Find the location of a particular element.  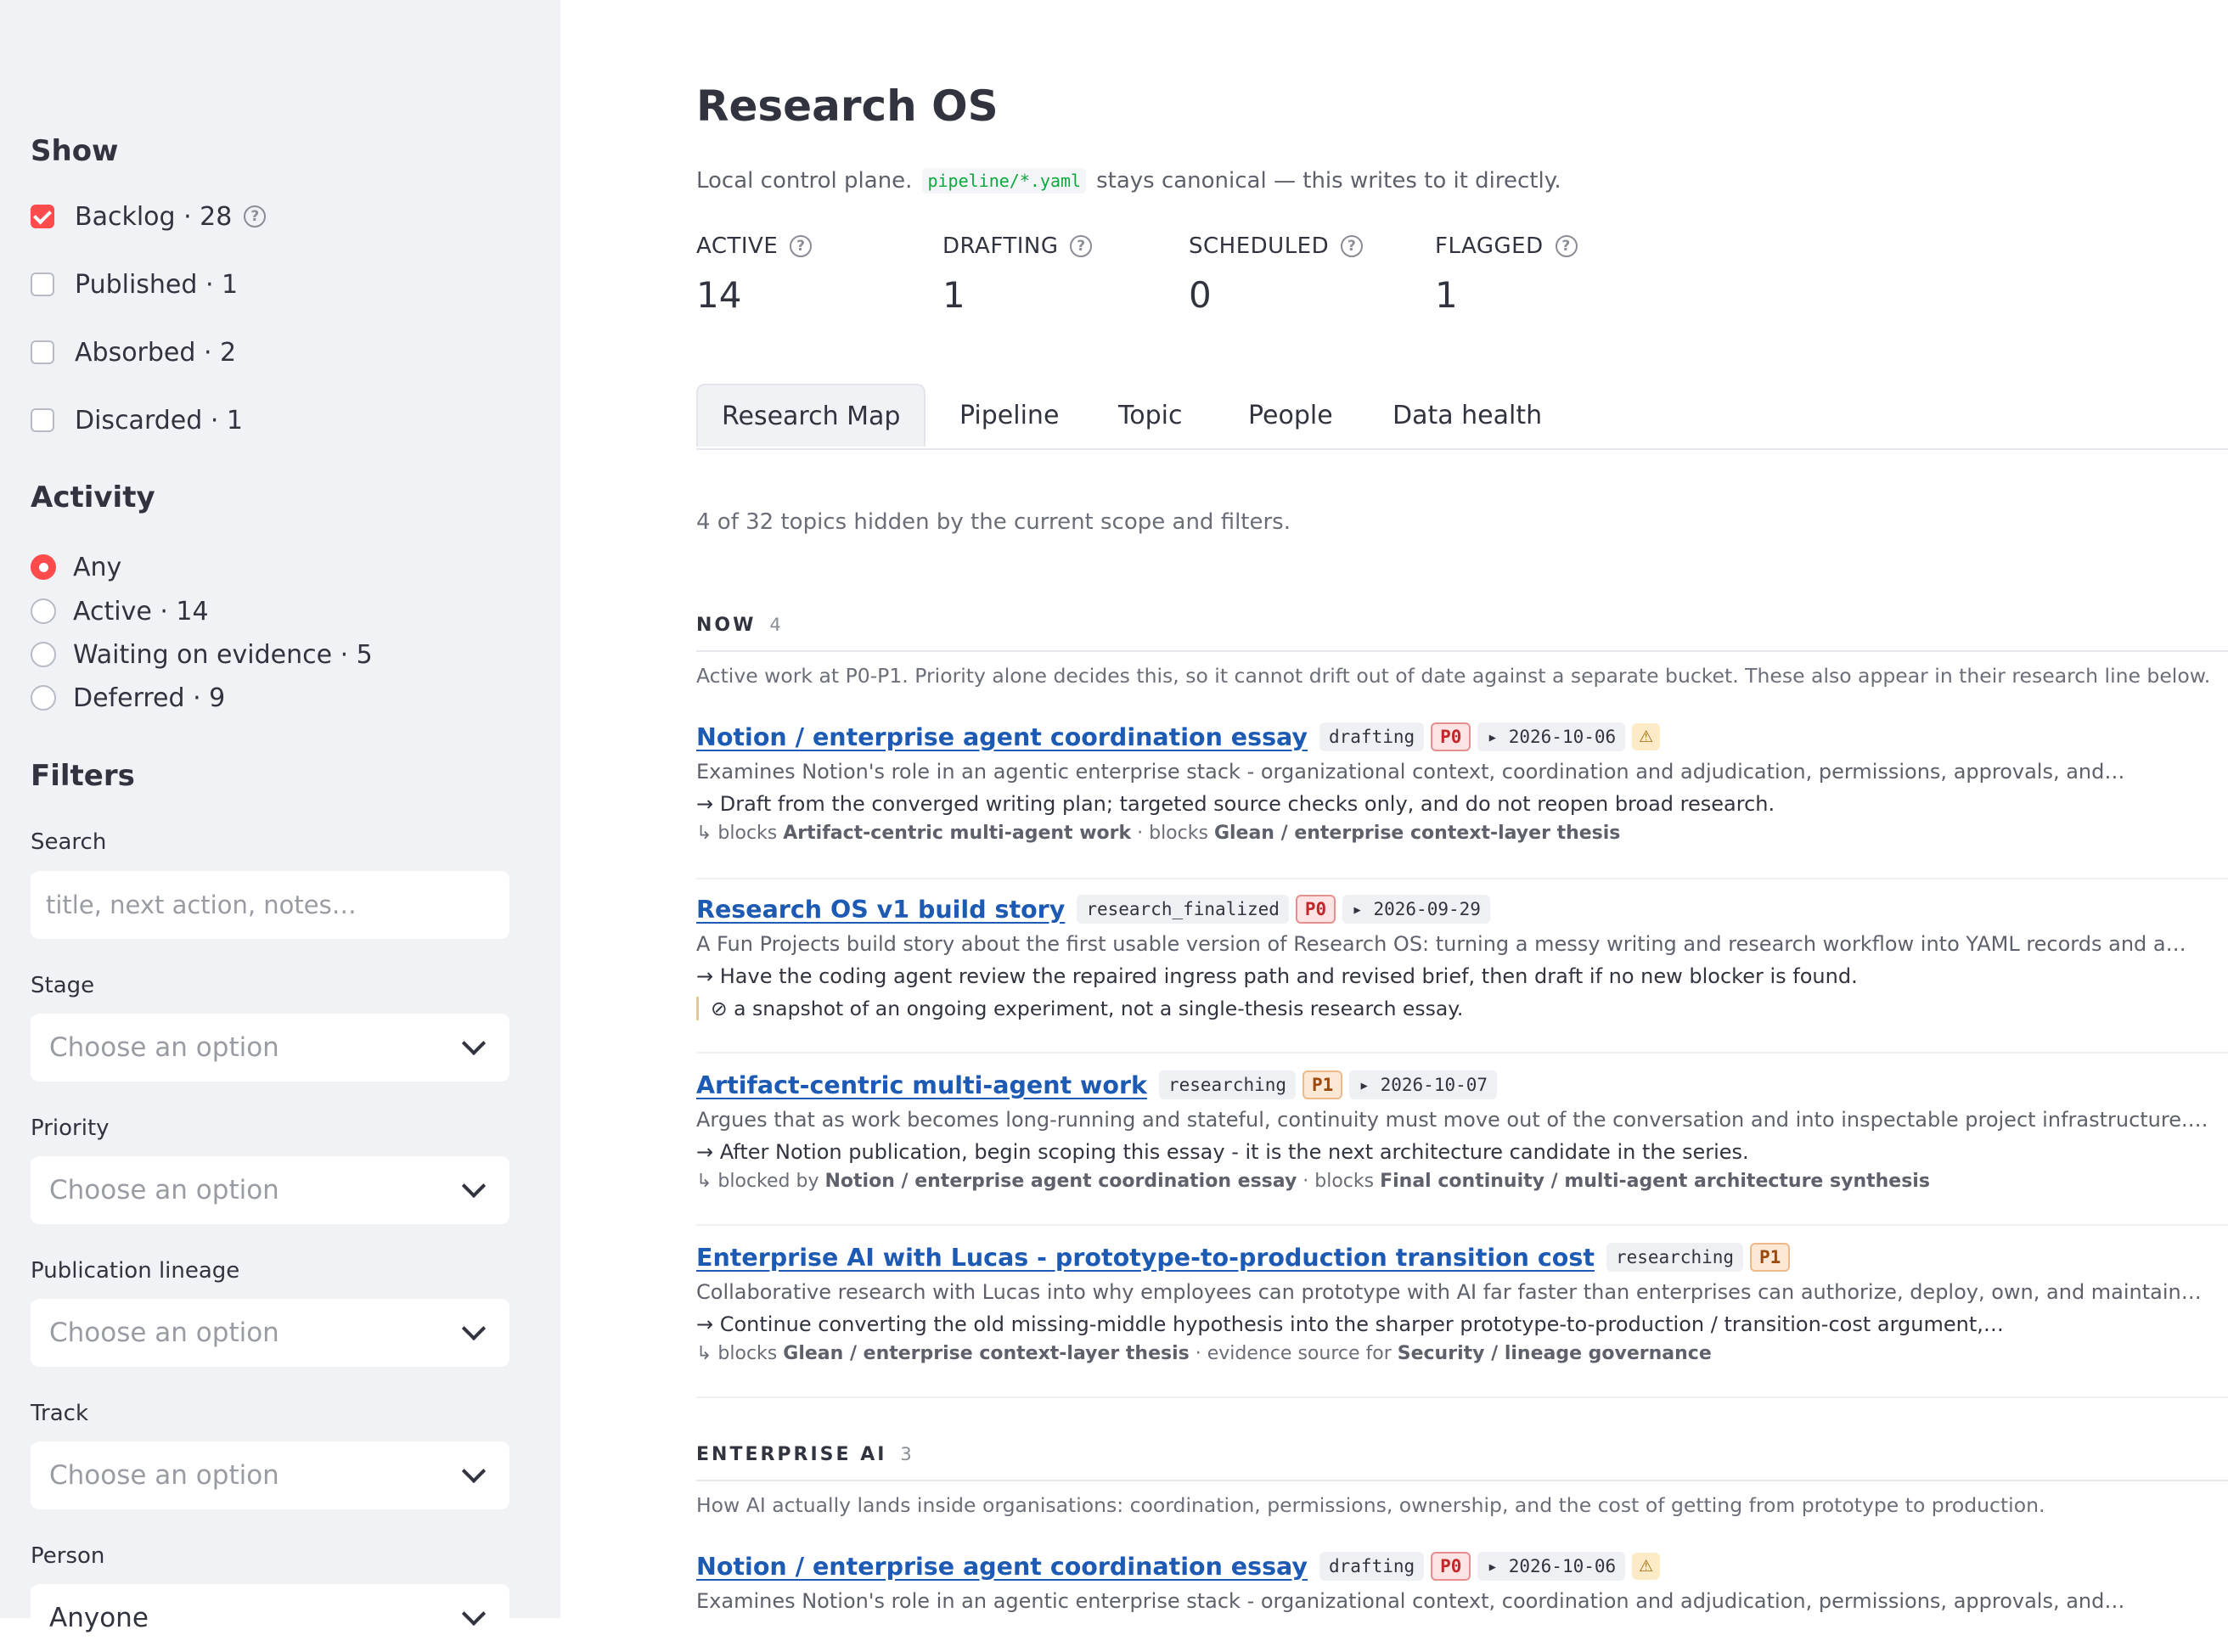

priority-select: Choose an option is located at coordinates (270, 1190).